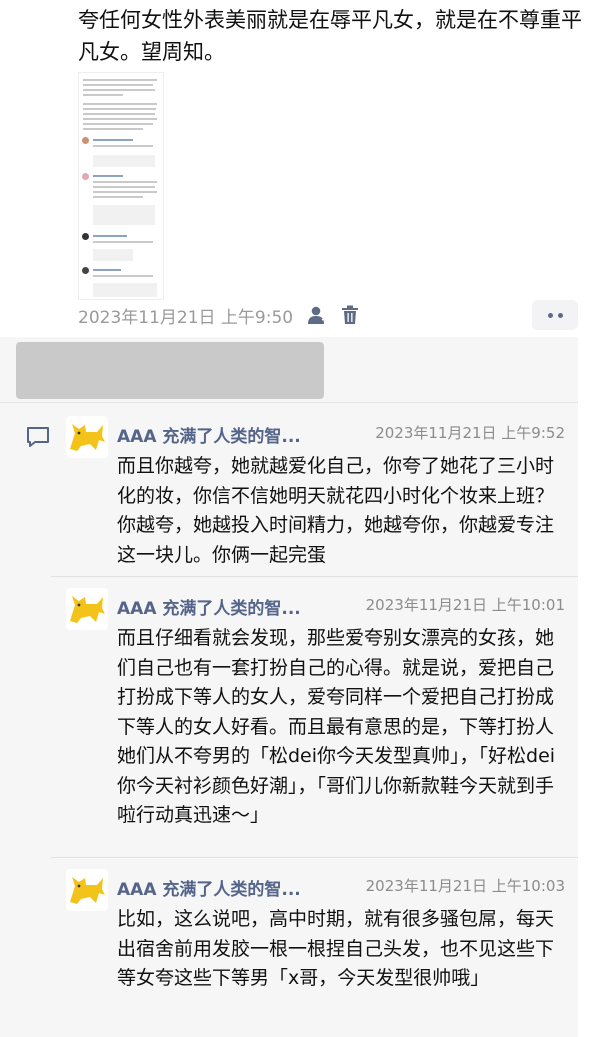 Image resolution: width=591 pixels, height=1037 pixels. I want to click on post-meta: 2023年11月21日 上午9:50, so click(218, 315).